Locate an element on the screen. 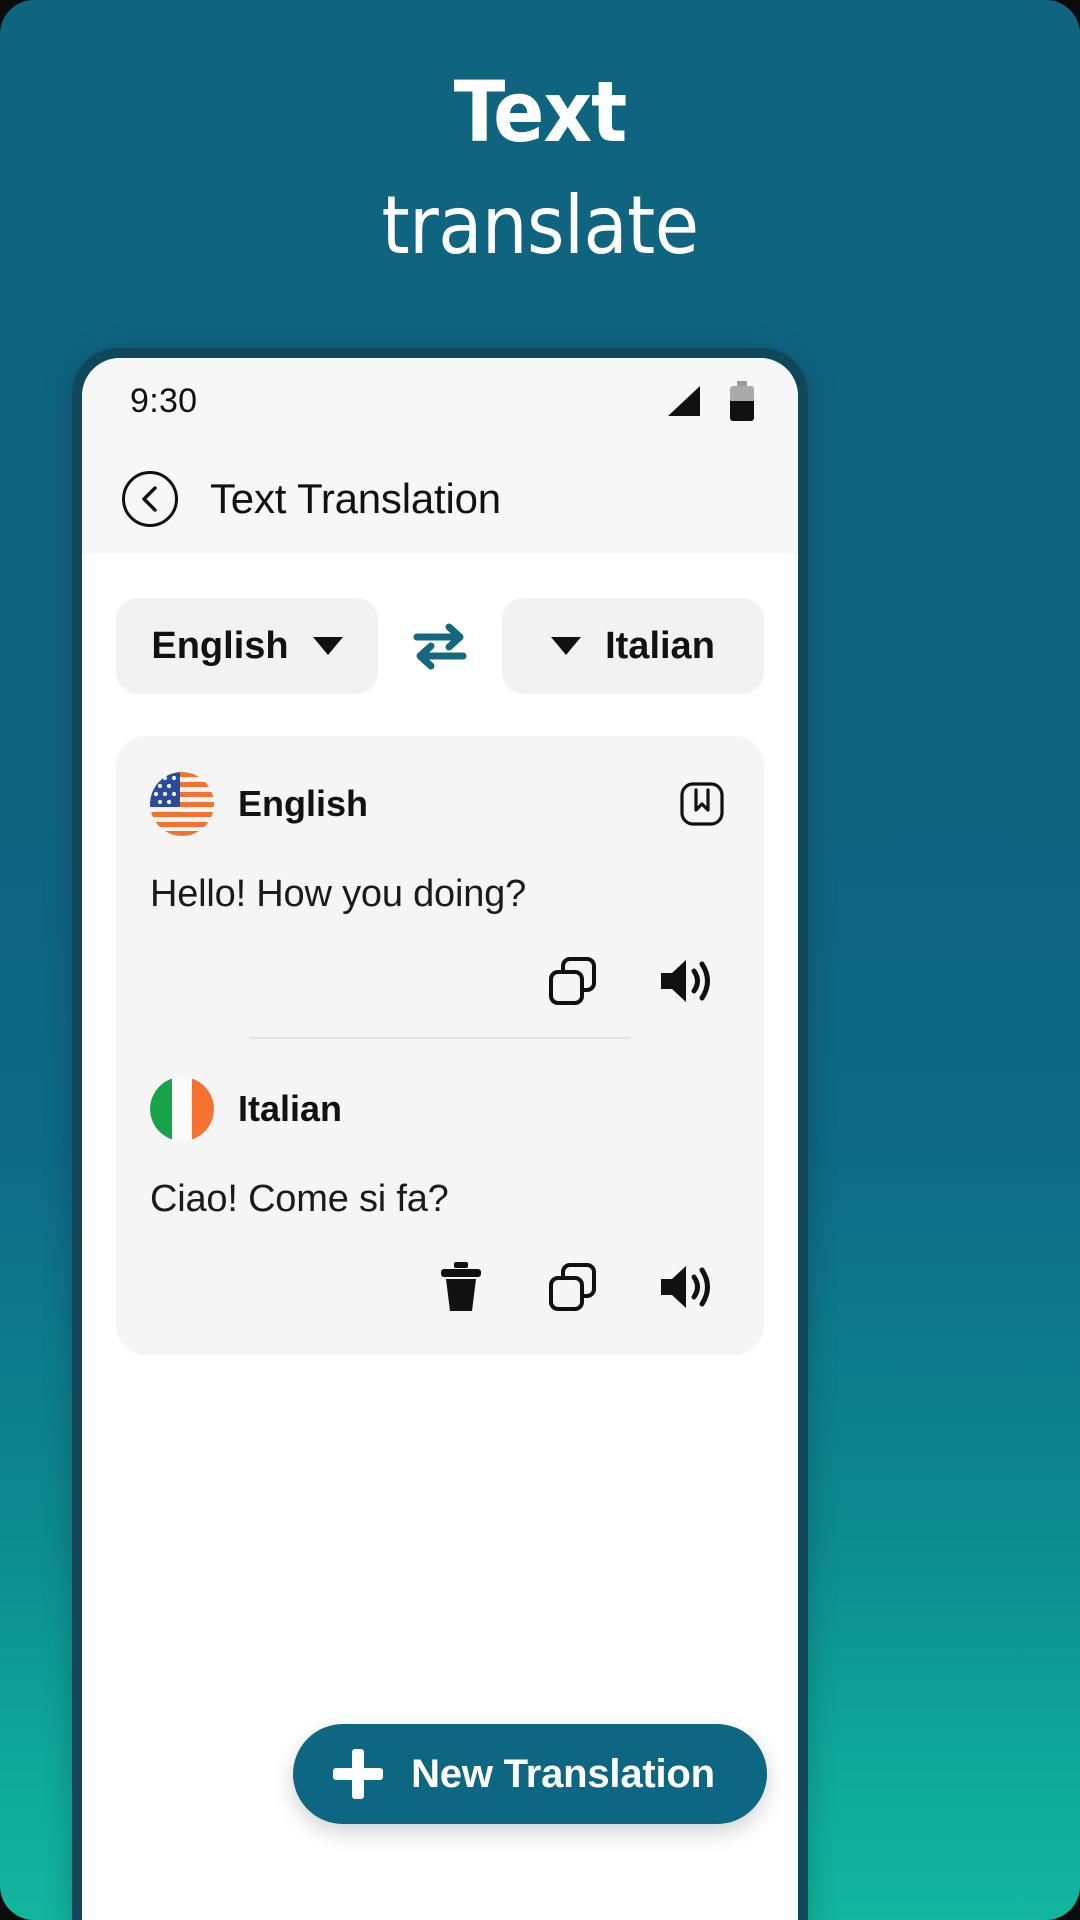  target-actions is located at coordinates (440, 1287).